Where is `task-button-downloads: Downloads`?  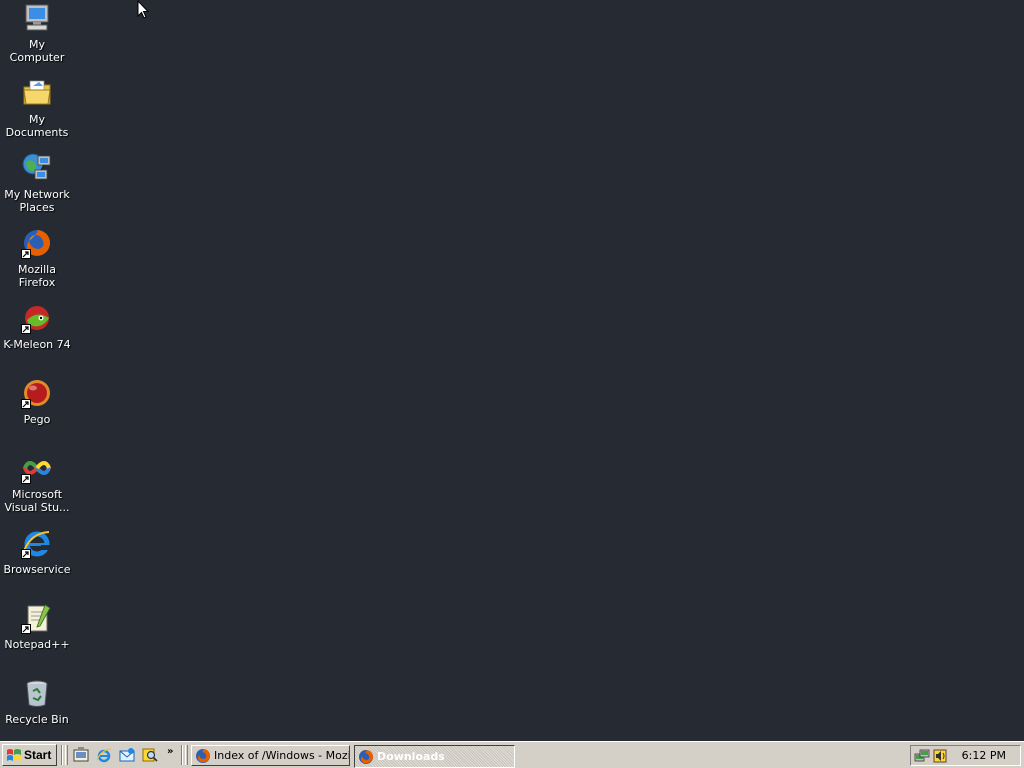 task-button-downloads: Downloads is located at coordinates (434, 756).